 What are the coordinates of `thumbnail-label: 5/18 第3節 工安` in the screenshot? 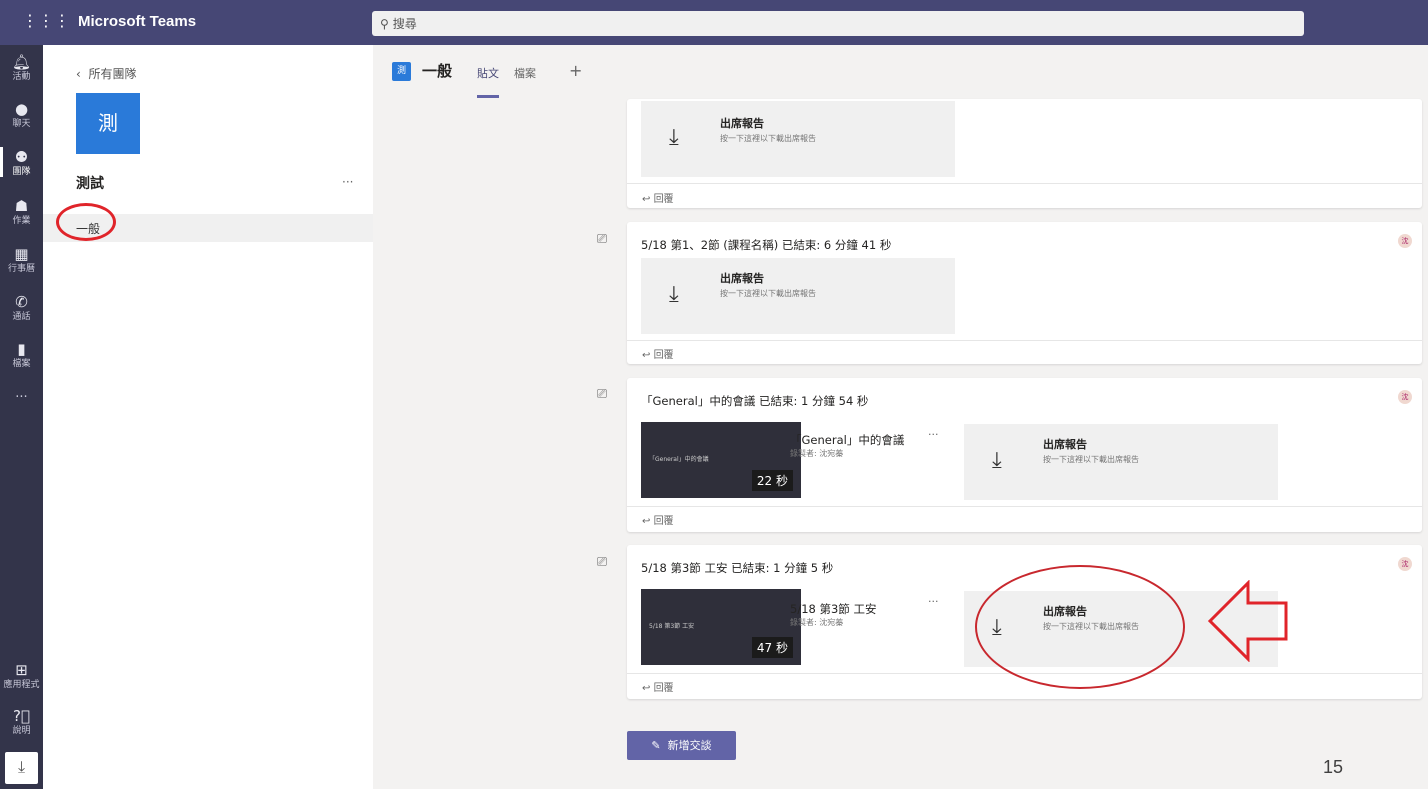 It's located at (672, 626).